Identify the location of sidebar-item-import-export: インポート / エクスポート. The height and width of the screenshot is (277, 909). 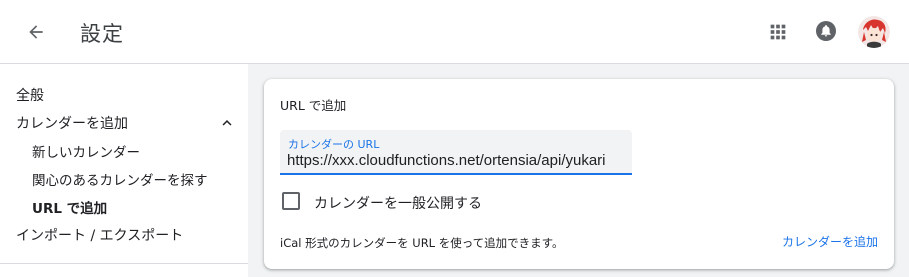
(99, 235).